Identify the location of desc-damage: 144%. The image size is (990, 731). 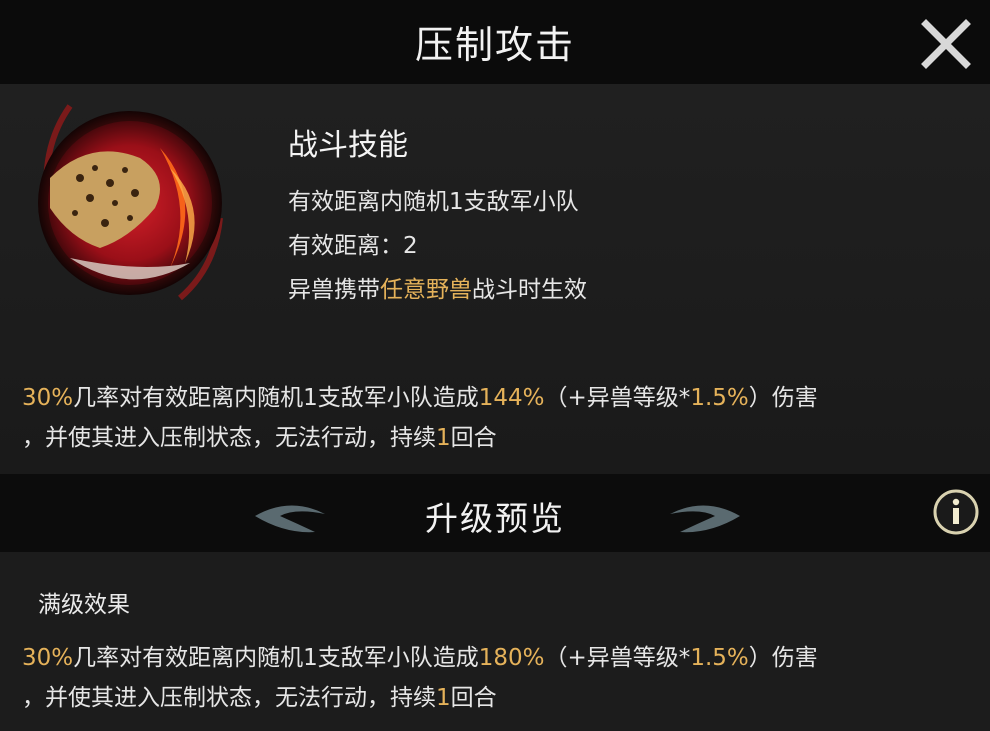
(511, 398).